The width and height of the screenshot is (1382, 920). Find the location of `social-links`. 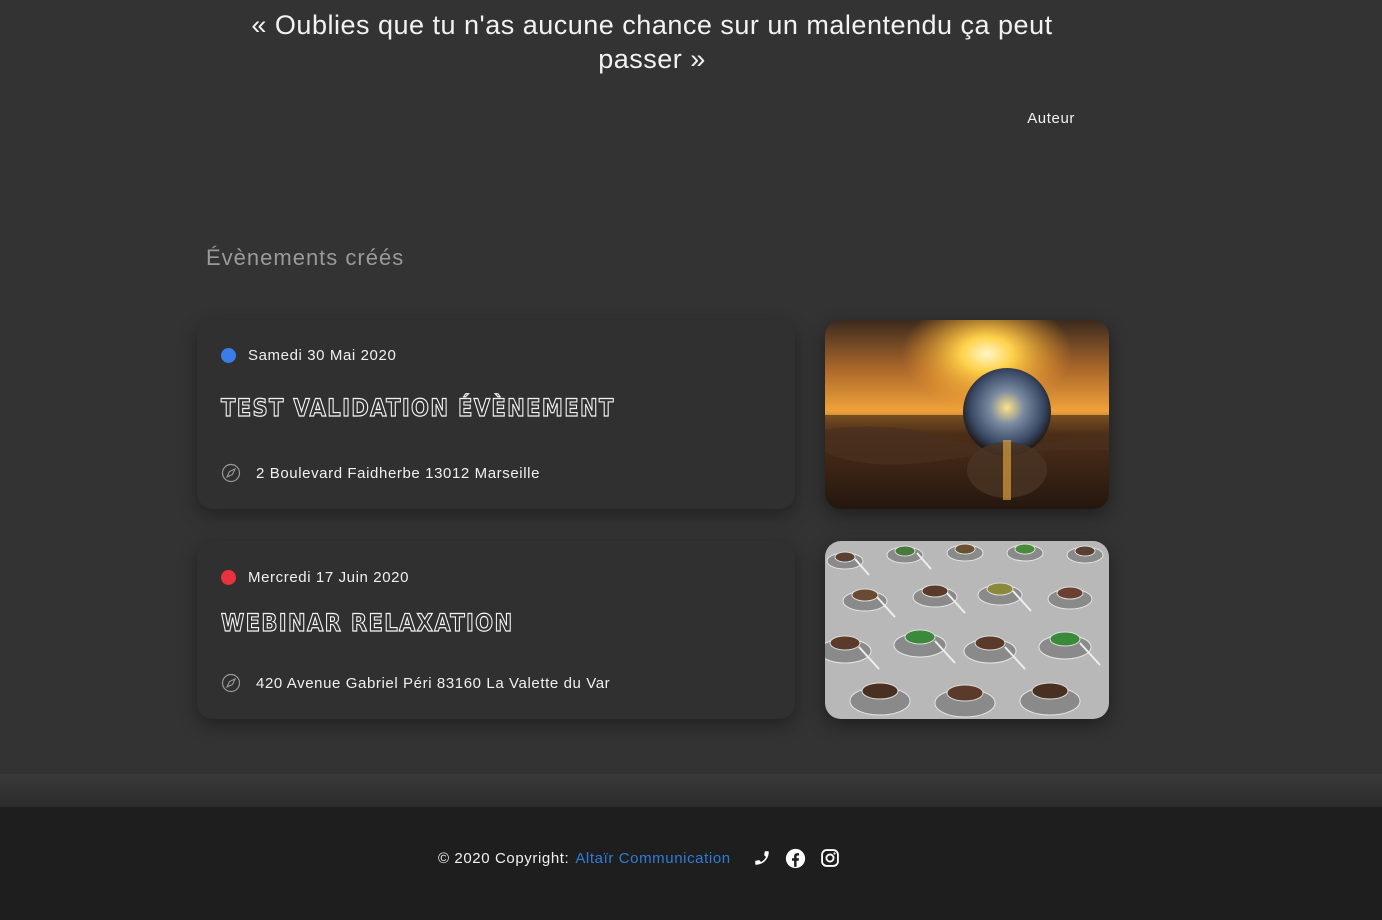

social-links is located at coordinates (802, 858).